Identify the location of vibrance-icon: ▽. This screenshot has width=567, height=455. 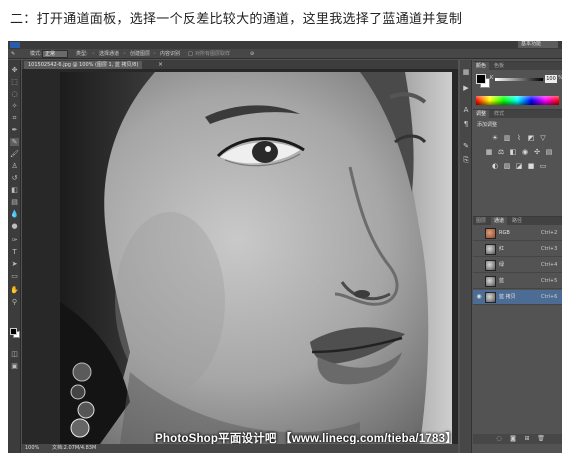
(543, 138).